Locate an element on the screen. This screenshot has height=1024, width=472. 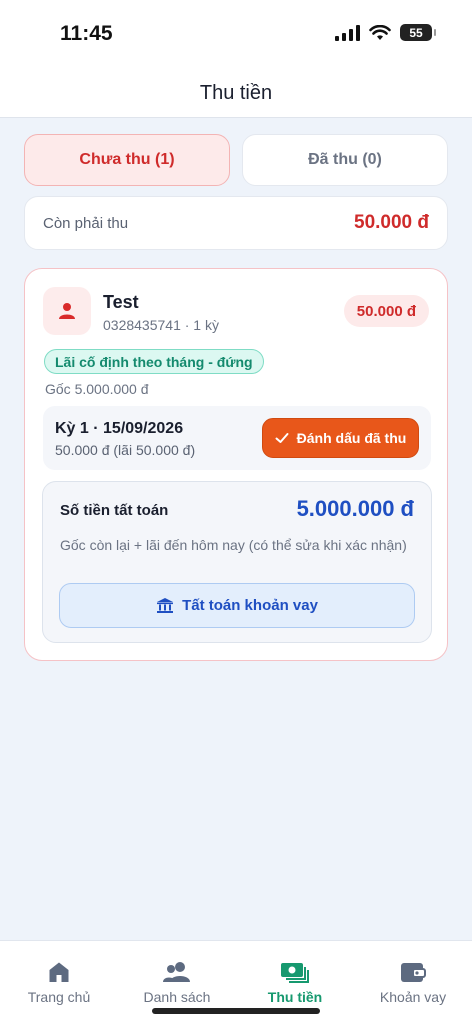
settle-loan-label: Tất toán khoản vay is located at coordinates (250, 605).